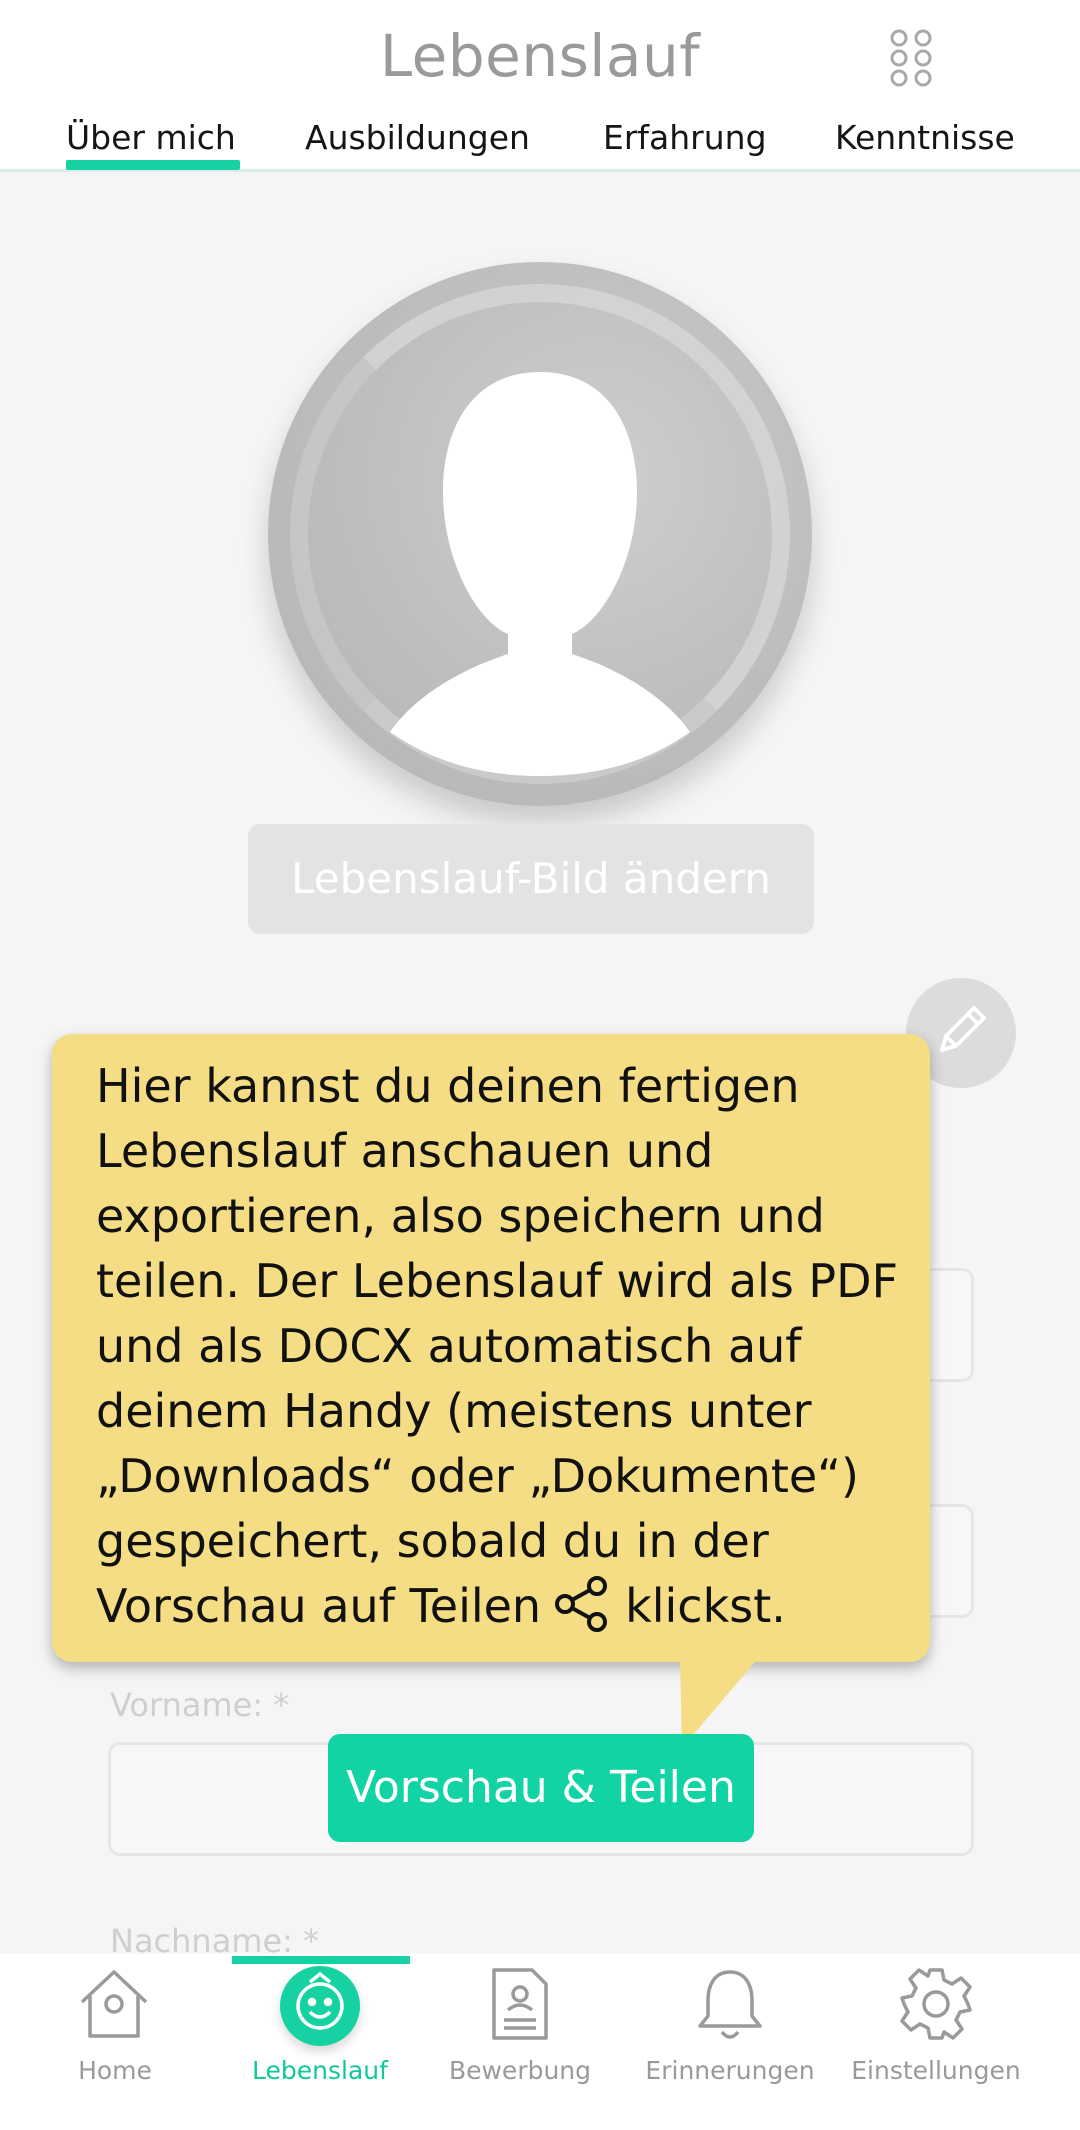  Describe the element at coordinates (936, 2070) in the screenshot. I see `nav-label-einstellungen: Einstellungen` at that location.